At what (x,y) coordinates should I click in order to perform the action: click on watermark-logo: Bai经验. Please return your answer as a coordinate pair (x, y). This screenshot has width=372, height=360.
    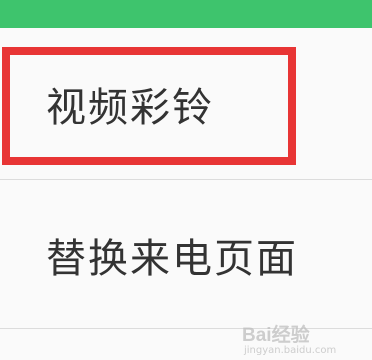
    Looking at the image, I should click on (276, 335).